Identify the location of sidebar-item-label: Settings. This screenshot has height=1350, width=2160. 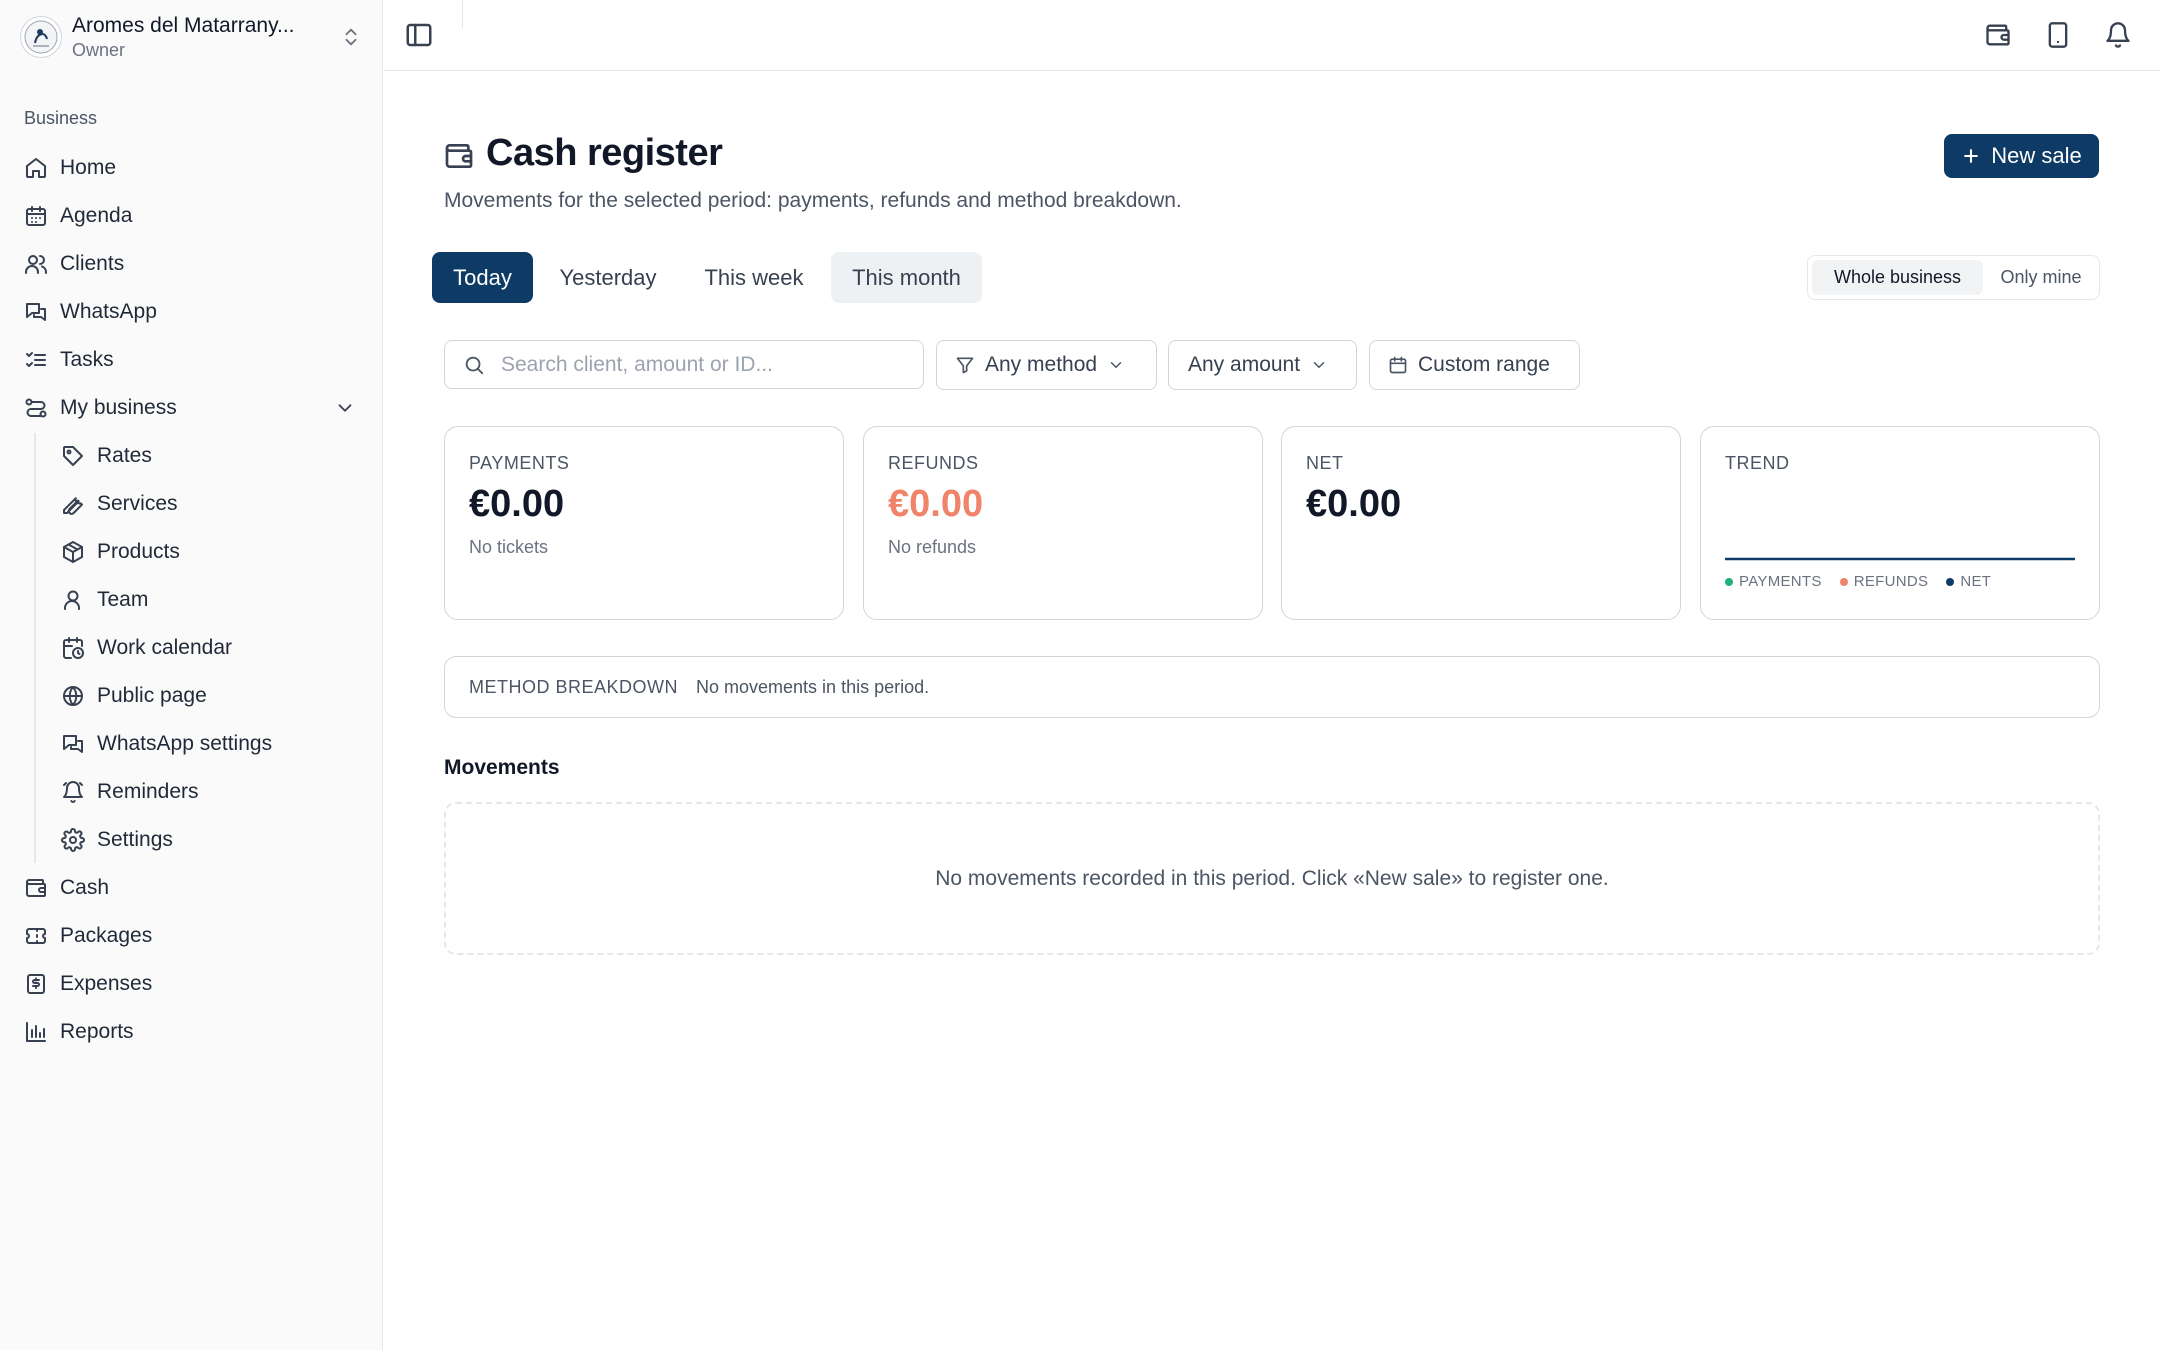
(135, 839).